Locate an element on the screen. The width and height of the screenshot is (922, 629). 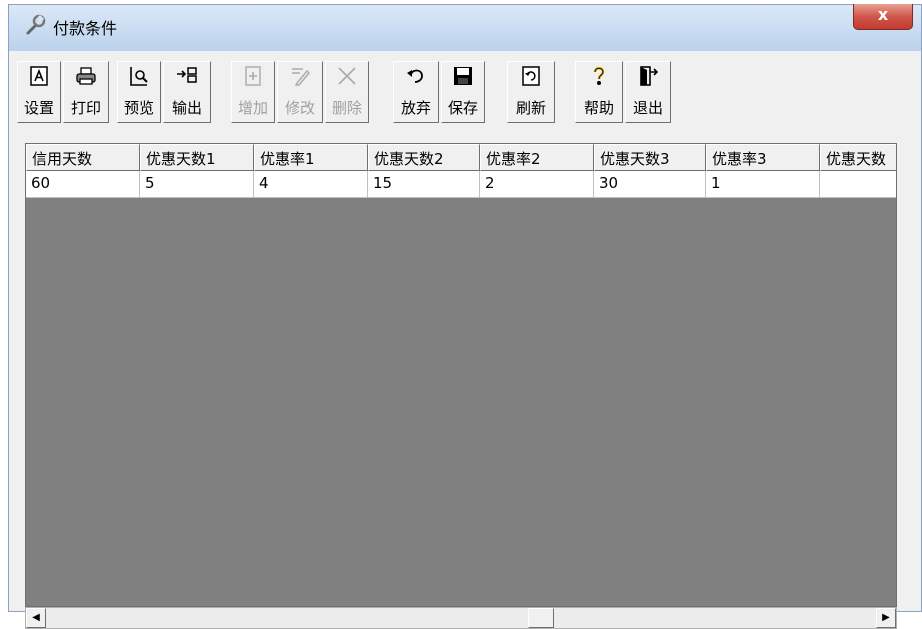
preview-icon is located at coordinates (139, 76).